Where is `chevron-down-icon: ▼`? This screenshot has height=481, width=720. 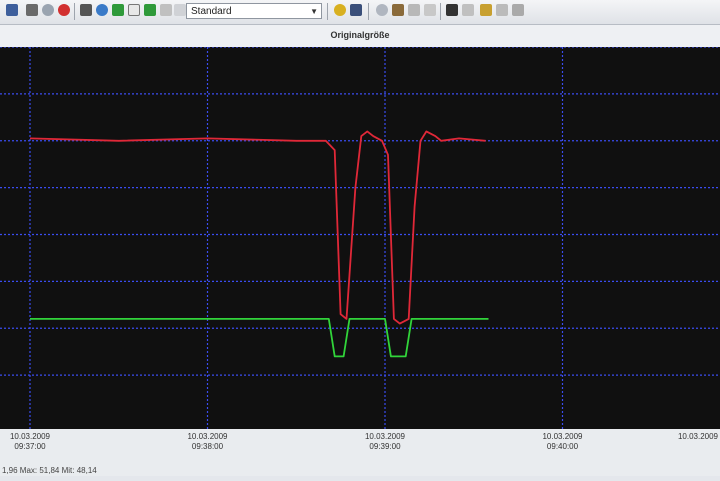
chevron-down-icon: ▼ is located at coordinates (314, 11).